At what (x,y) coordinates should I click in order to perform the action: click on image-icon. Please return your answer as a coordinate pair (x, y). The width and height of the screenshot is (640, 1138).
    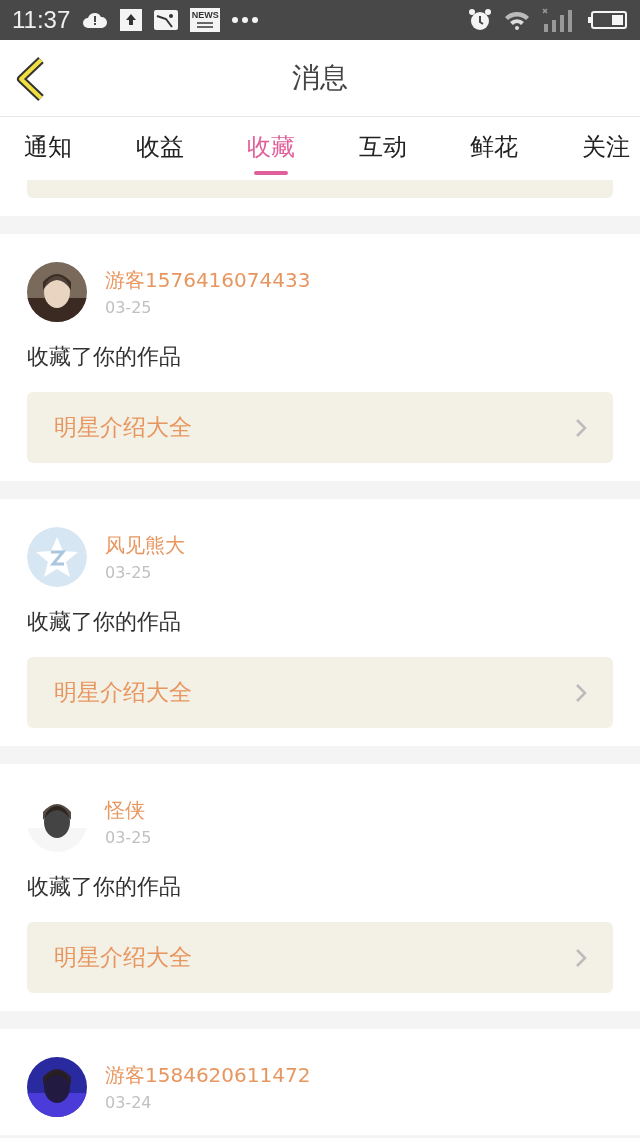
    Looking at the image, I should click on (166, 20).